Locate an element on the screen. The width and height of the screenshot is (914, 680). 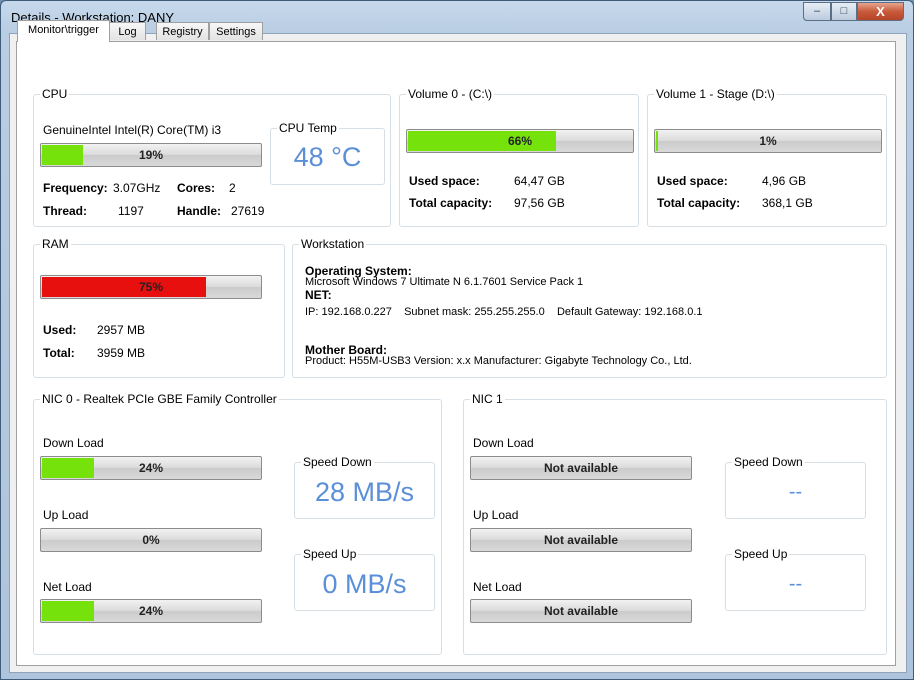
frequency-value: 3.07GHz is located at coordinates (137, 188).